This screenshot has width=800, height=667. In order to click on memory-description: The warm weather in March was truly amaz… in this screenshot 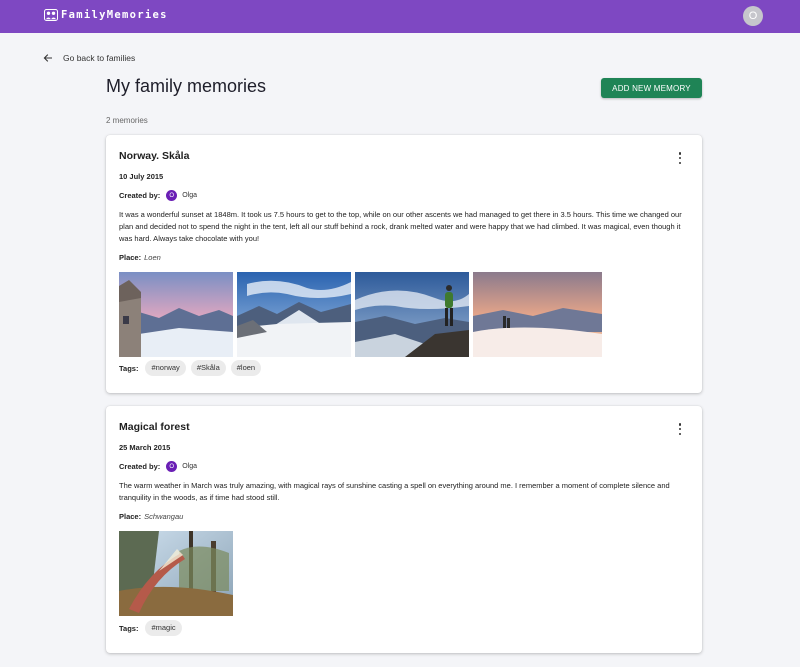, I will do `click(394, 491)`.